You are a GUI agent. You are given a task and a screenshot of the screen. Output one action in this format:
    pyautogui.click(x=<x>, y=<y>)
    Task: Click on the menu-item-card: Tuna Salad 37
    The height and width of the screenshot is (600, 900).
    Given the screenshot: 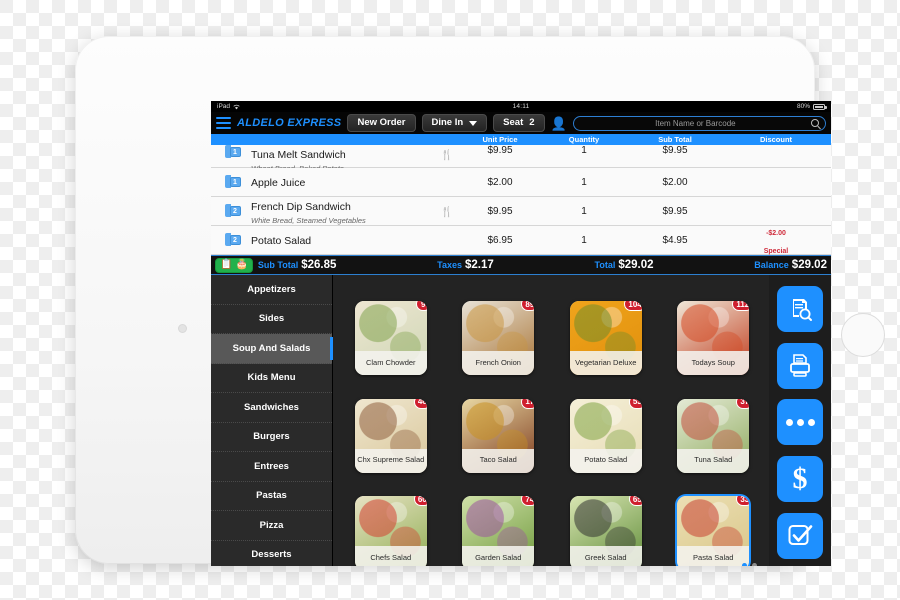 What is the action you would take?
    pyautogui.click(x=713, y=435)
    